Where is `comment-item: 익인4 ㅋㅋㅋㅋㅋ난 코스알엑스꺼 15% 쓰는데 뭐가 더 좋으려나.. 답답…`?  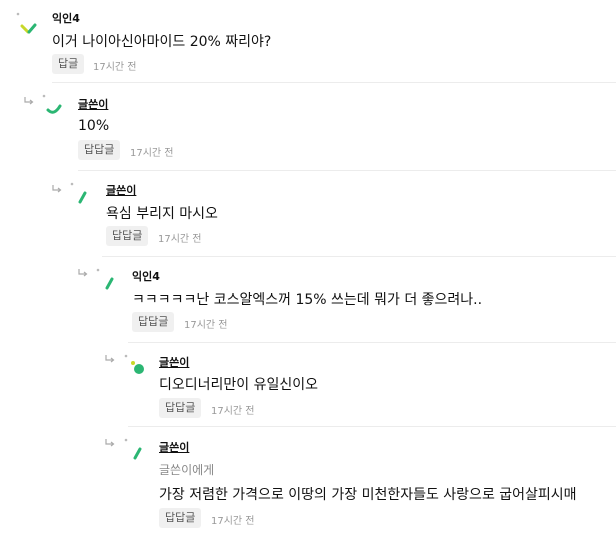 comment-item: 익인4 ㅋㅋㅋㅋㅋ난 코스알엑스꺼 15% 쓰는데 뭐가 더 좋으려나.. 답답… is located at coordinates (344, 299).